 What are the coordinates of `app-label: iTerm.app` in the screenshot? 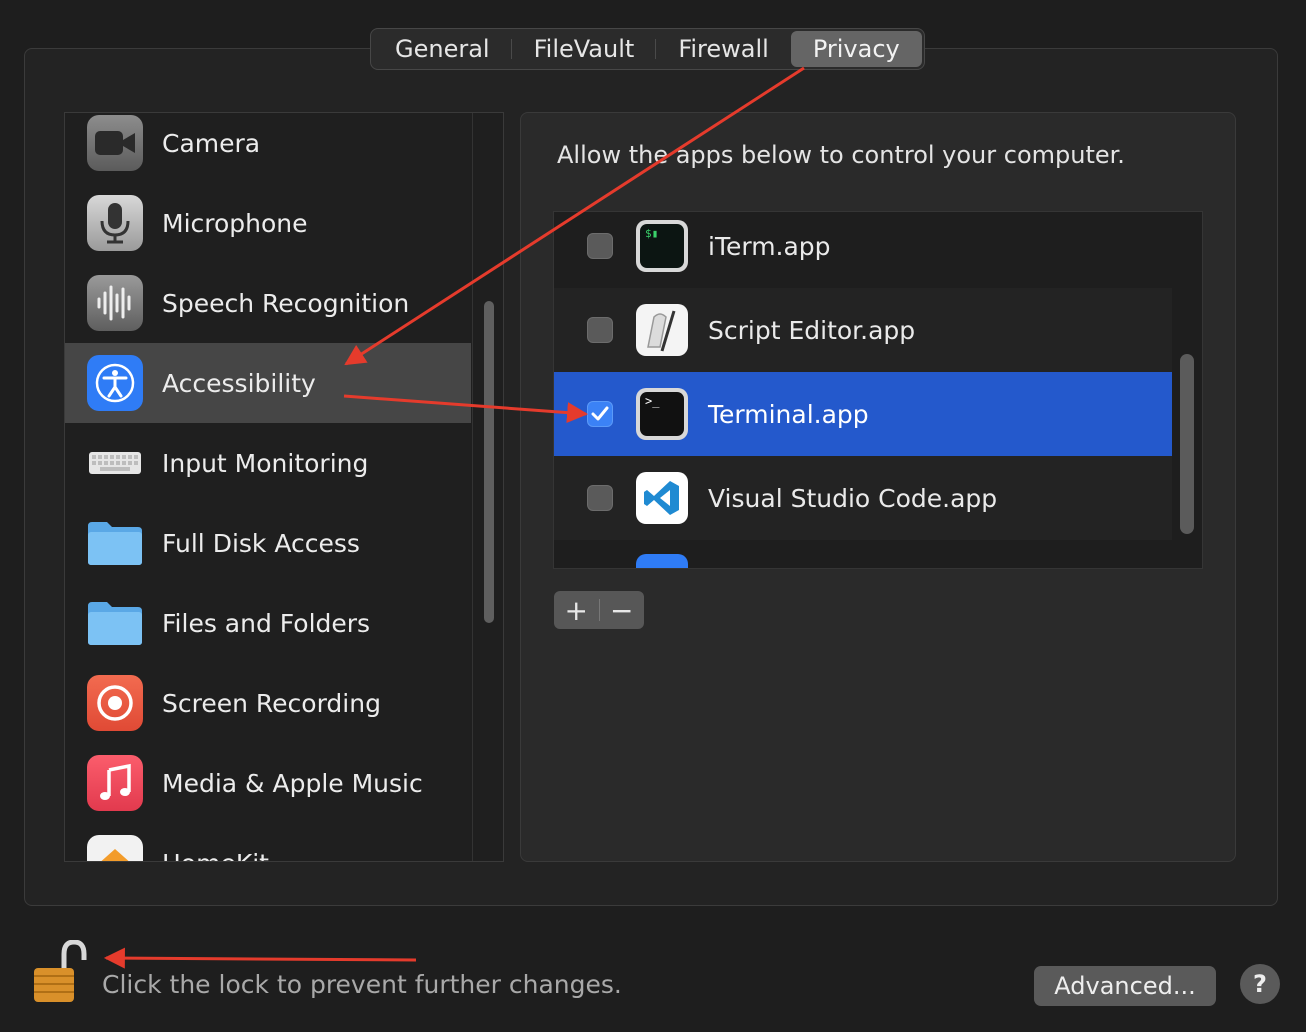 It's located at (769, 246).